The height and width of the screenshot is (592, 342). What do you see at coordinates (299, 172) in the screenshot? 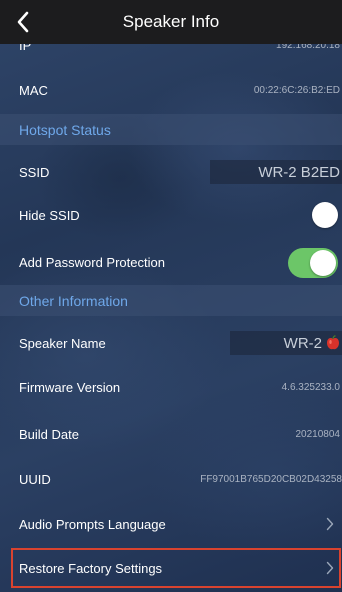
I see `ssid-value: WR-2 B2ED` at bounding box center [299, 172].